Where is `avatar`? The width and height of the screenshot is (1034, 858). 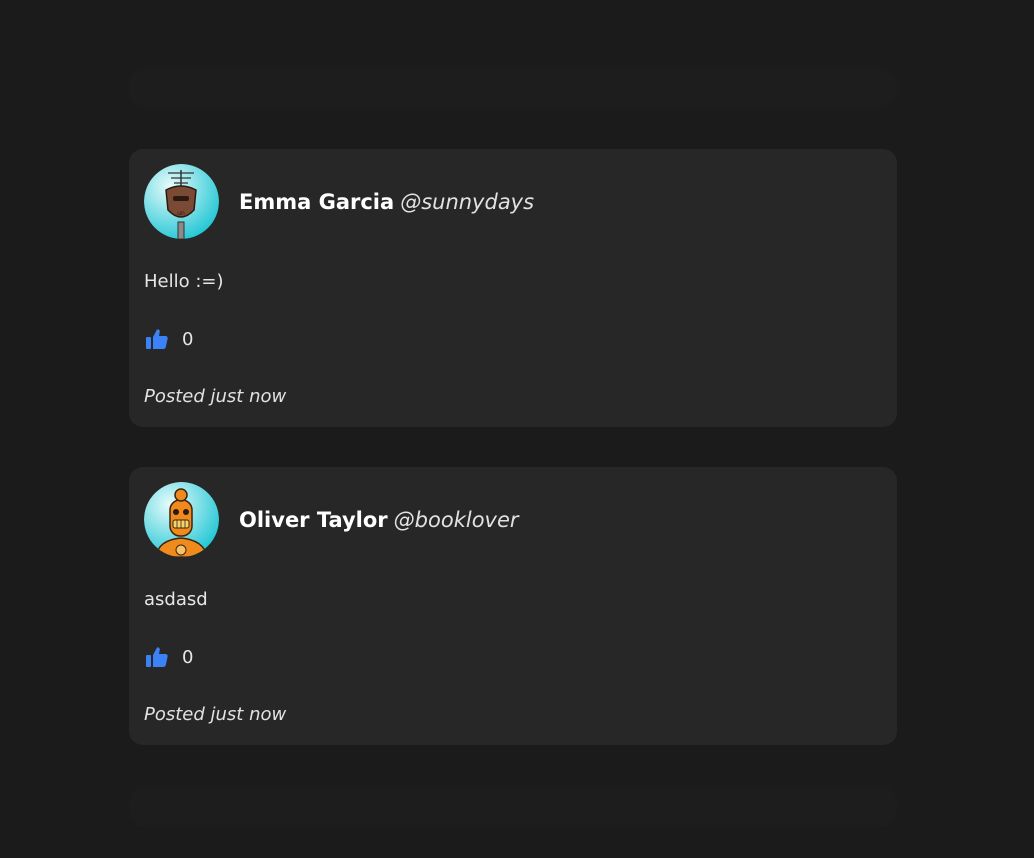 avatar is located at coordinates (181, 519).